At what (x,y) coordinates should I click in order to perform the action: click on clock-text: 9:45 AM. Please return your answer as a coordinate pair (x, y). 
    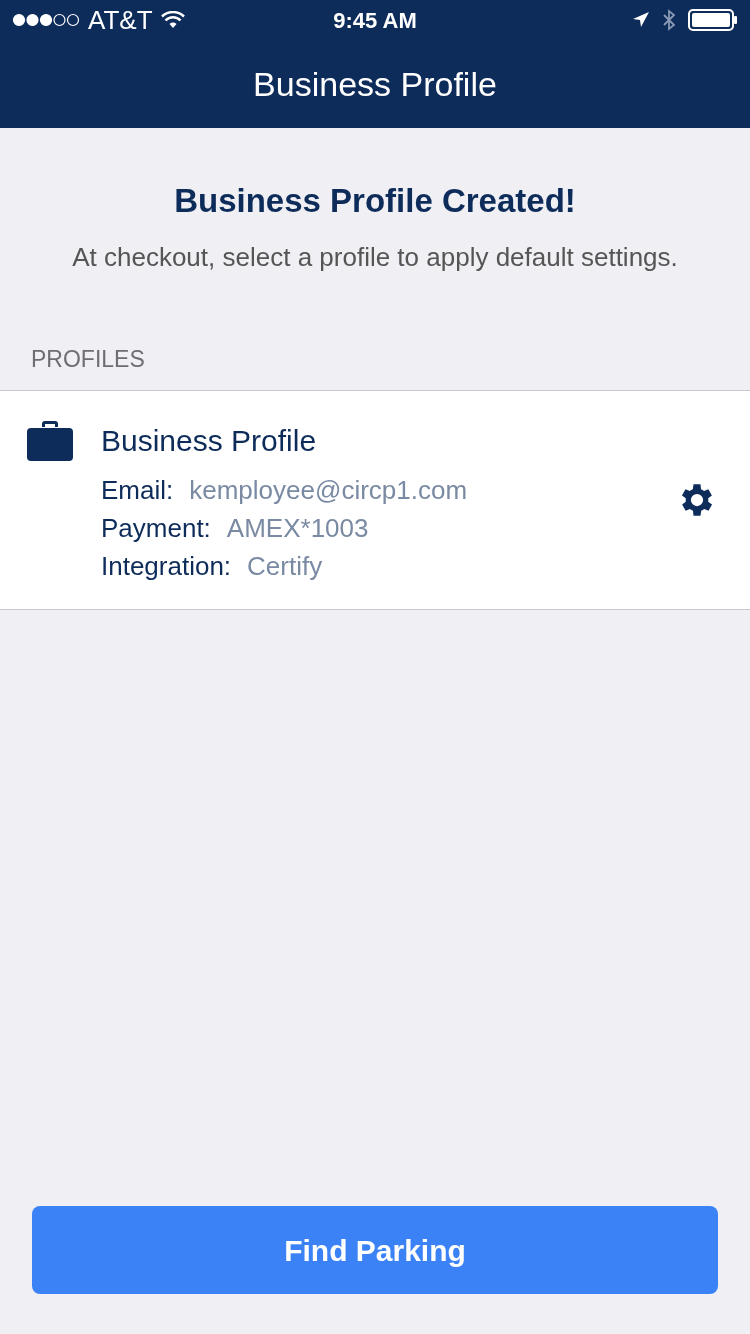
    Looking at the image, I should click on (375, 20).